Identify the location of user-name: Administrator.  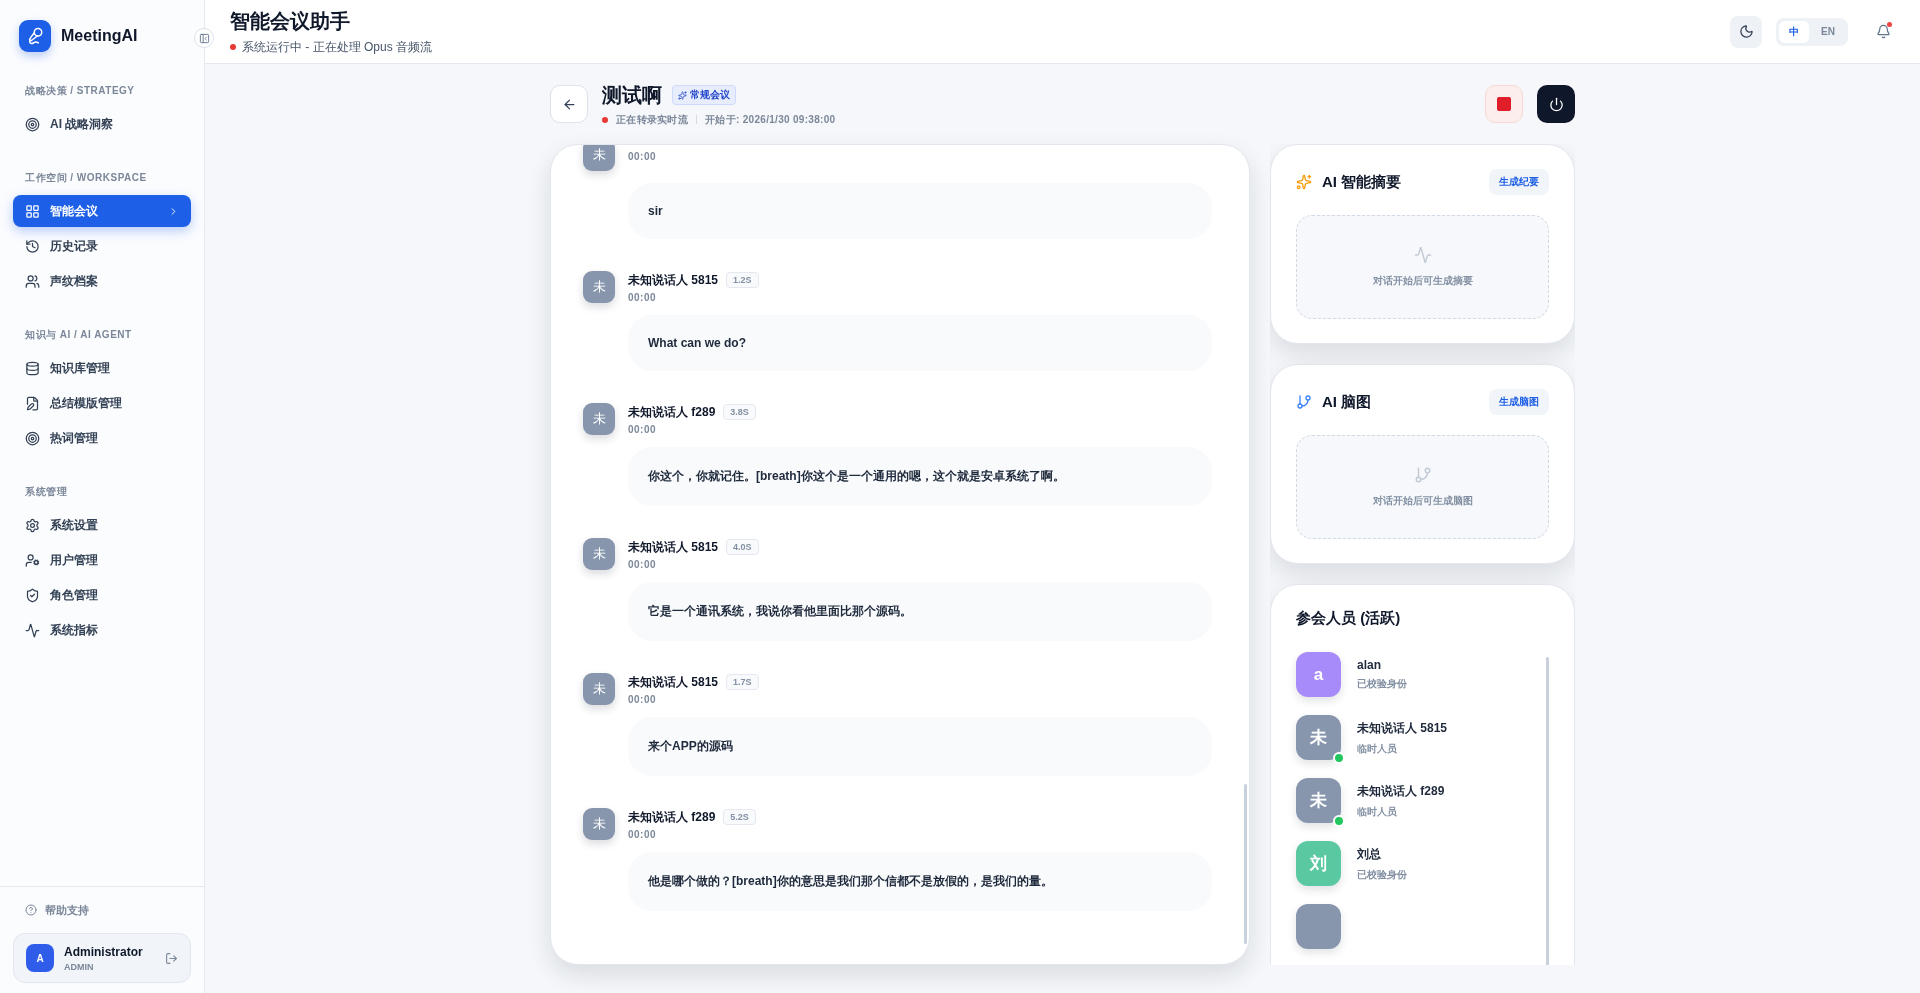
(104, 951).